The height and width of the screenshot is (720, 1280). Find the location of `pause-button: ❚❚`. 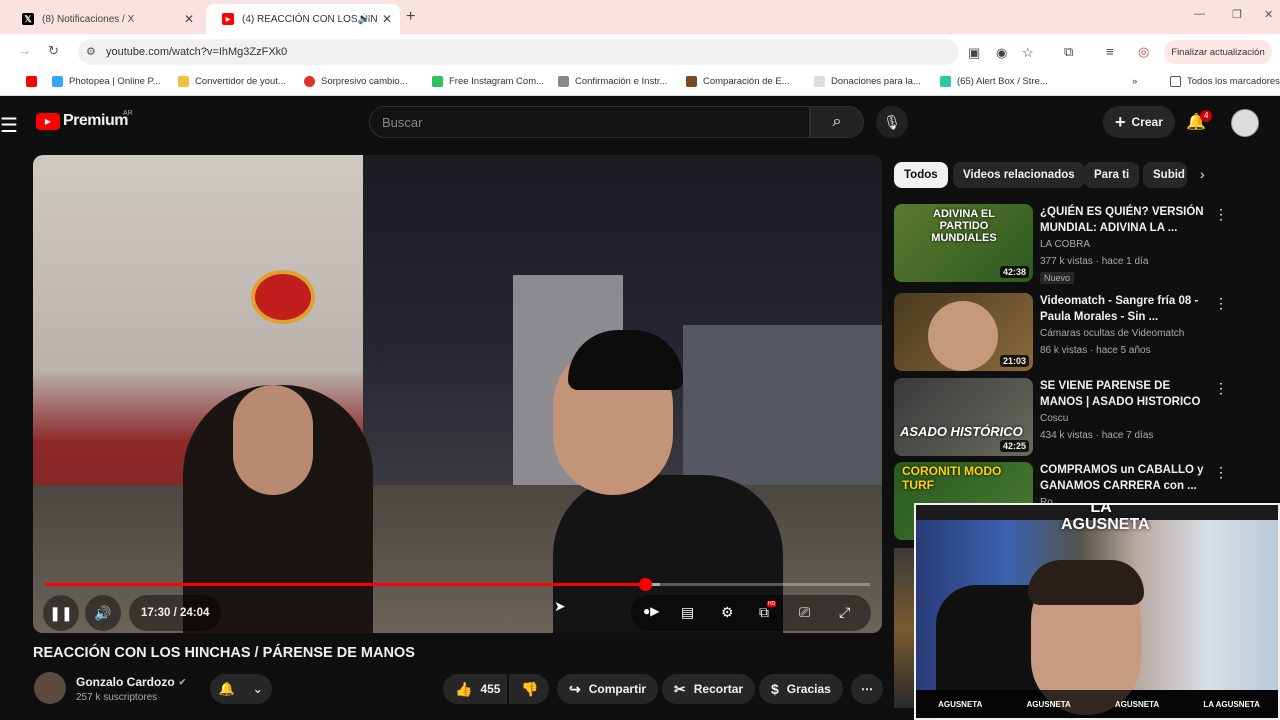

pause-button: ❚❚ is located at coordinates (61, 613).